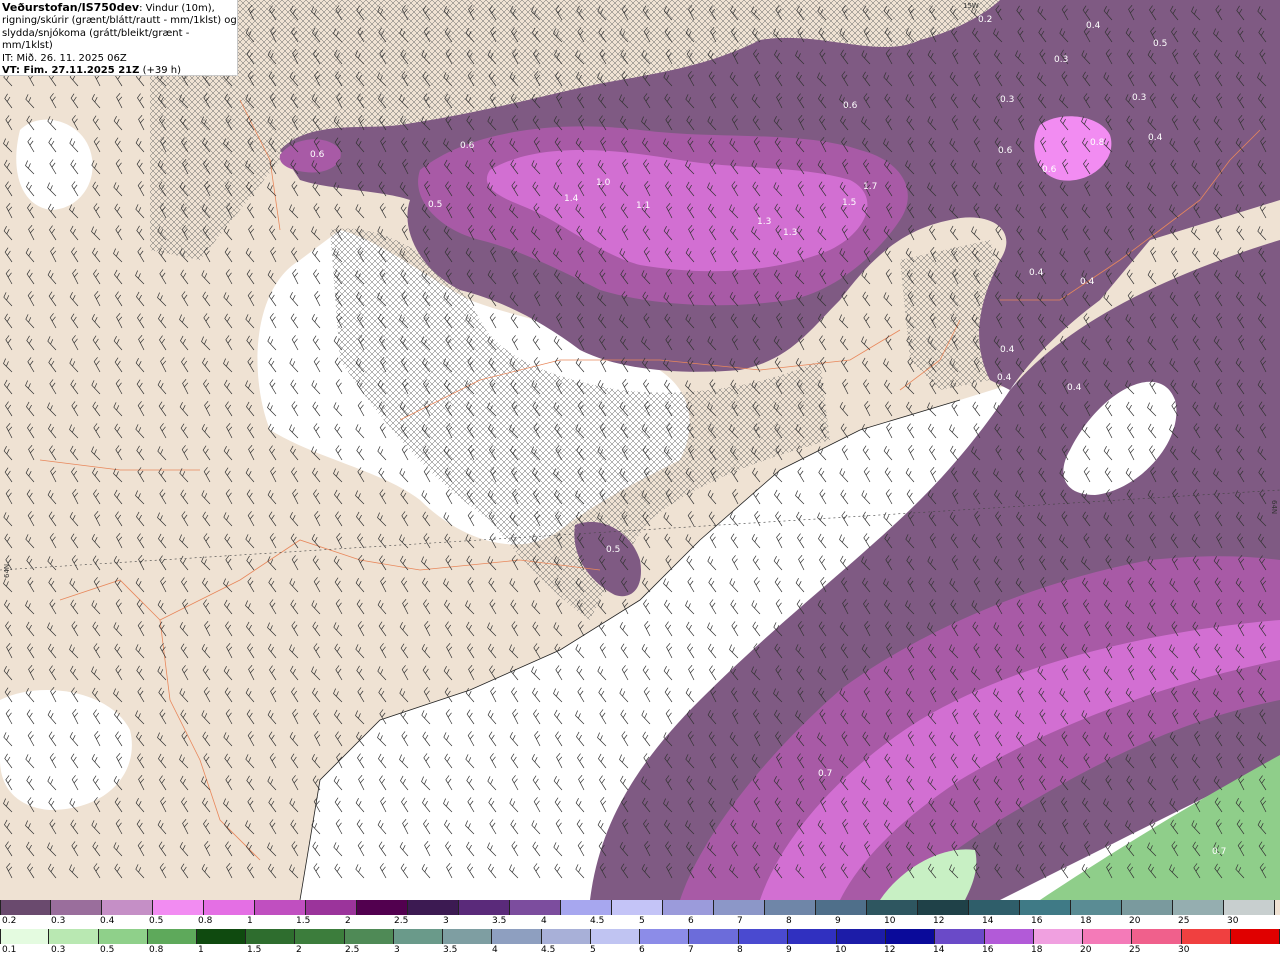 Image resolution: width=1280 pixels, height=958 pixels. Describe the element at coordinates (971, 6) in the screenshot. I see `longitude-label: 15W` at that location.